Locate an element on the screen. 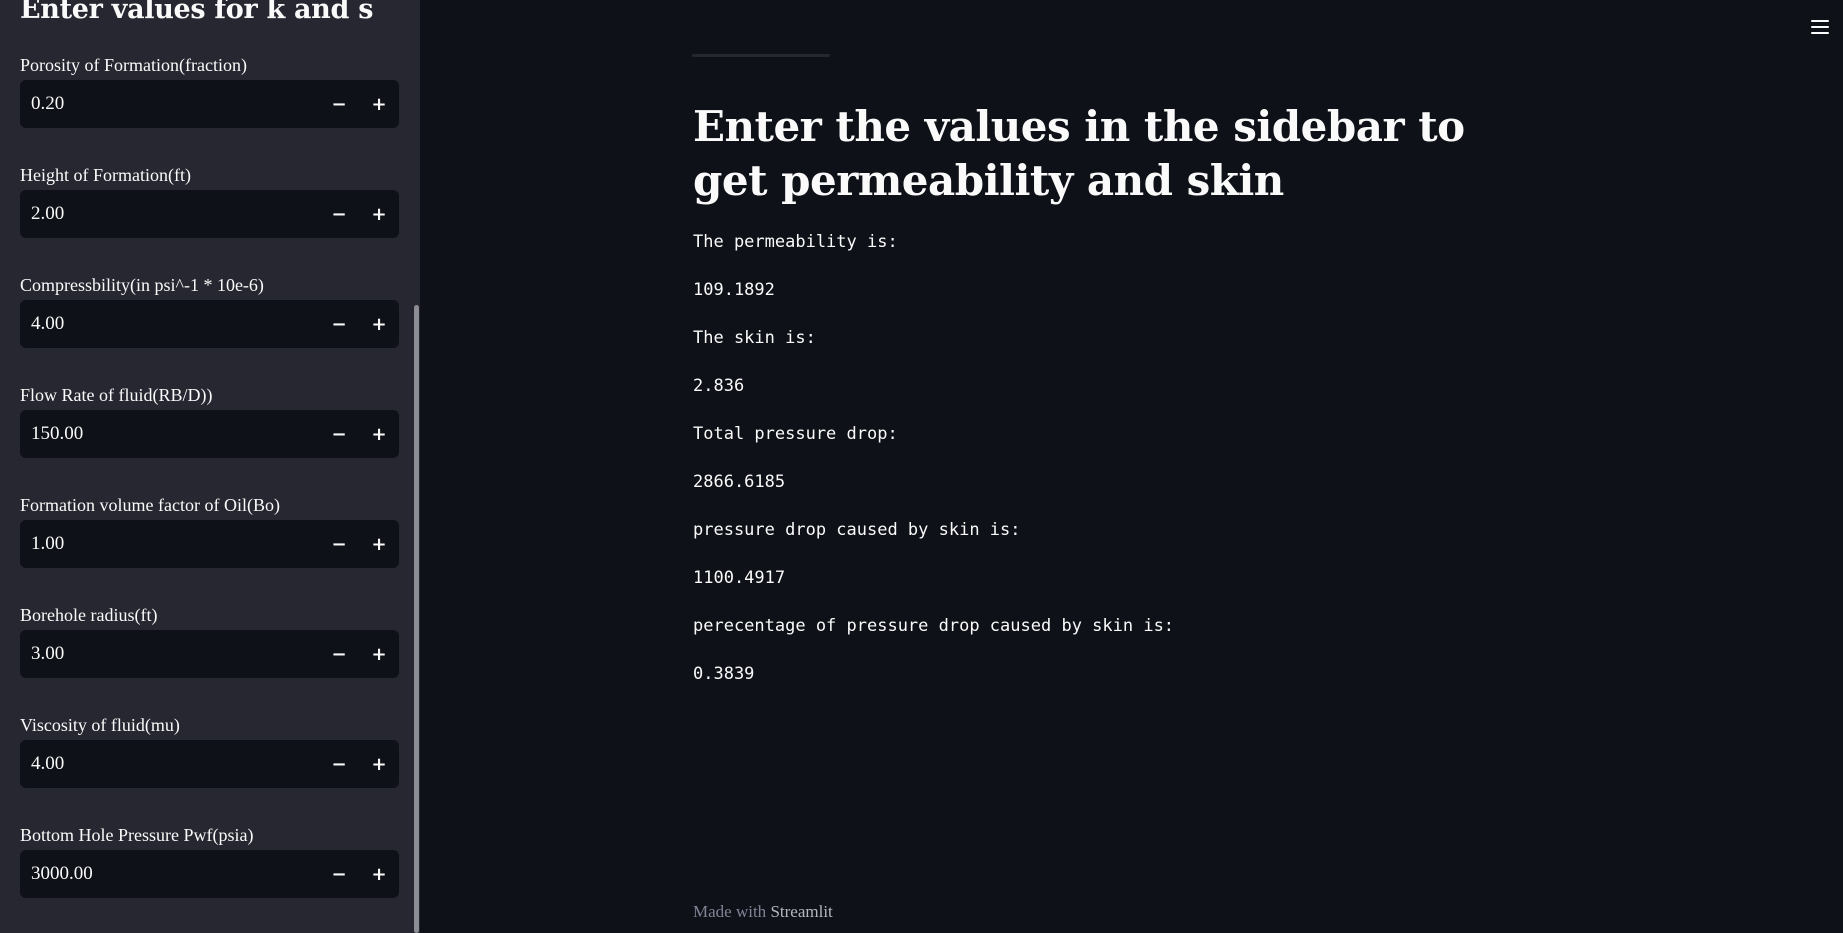 This screenshot has height=933, width=1843. height-input: 2.00 is located at coordinates (169, 214).